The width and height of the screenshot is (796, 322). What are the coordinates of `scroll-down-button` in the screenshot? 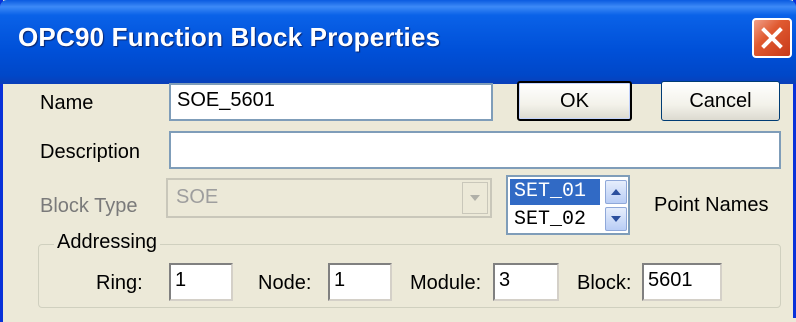 It's located at (616, 219).